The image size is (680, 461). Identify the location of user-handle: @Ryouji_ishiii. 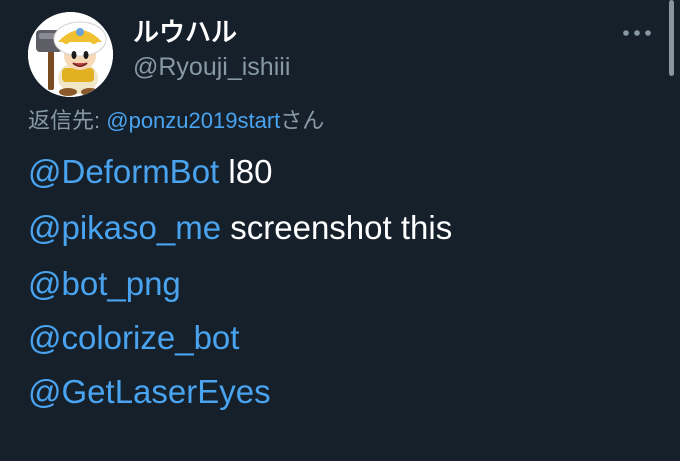
(211, 67).